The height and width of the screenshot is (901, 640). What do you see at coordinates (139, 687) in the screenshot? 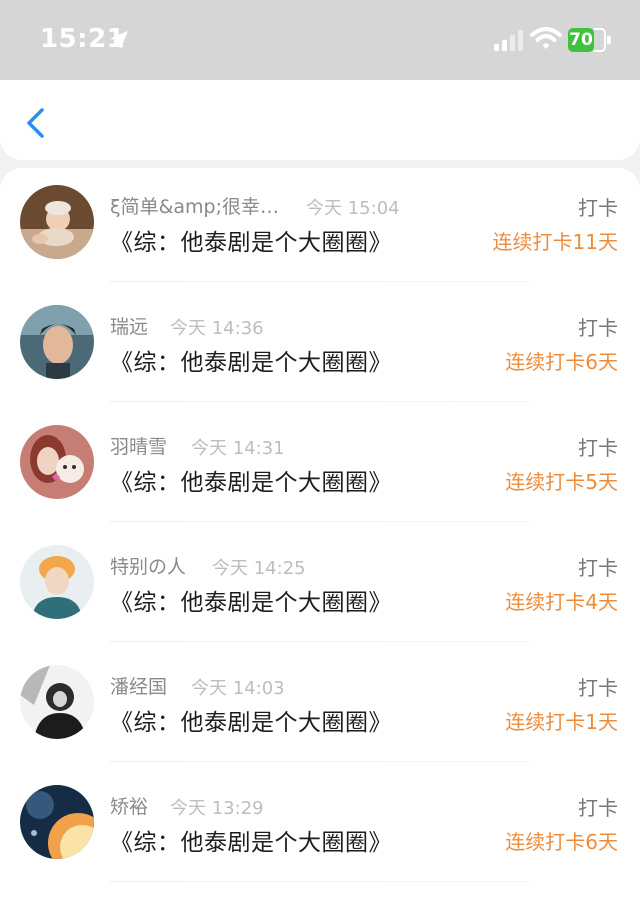
I see `user-name: 潘经国` at bounding box center [139, 687].